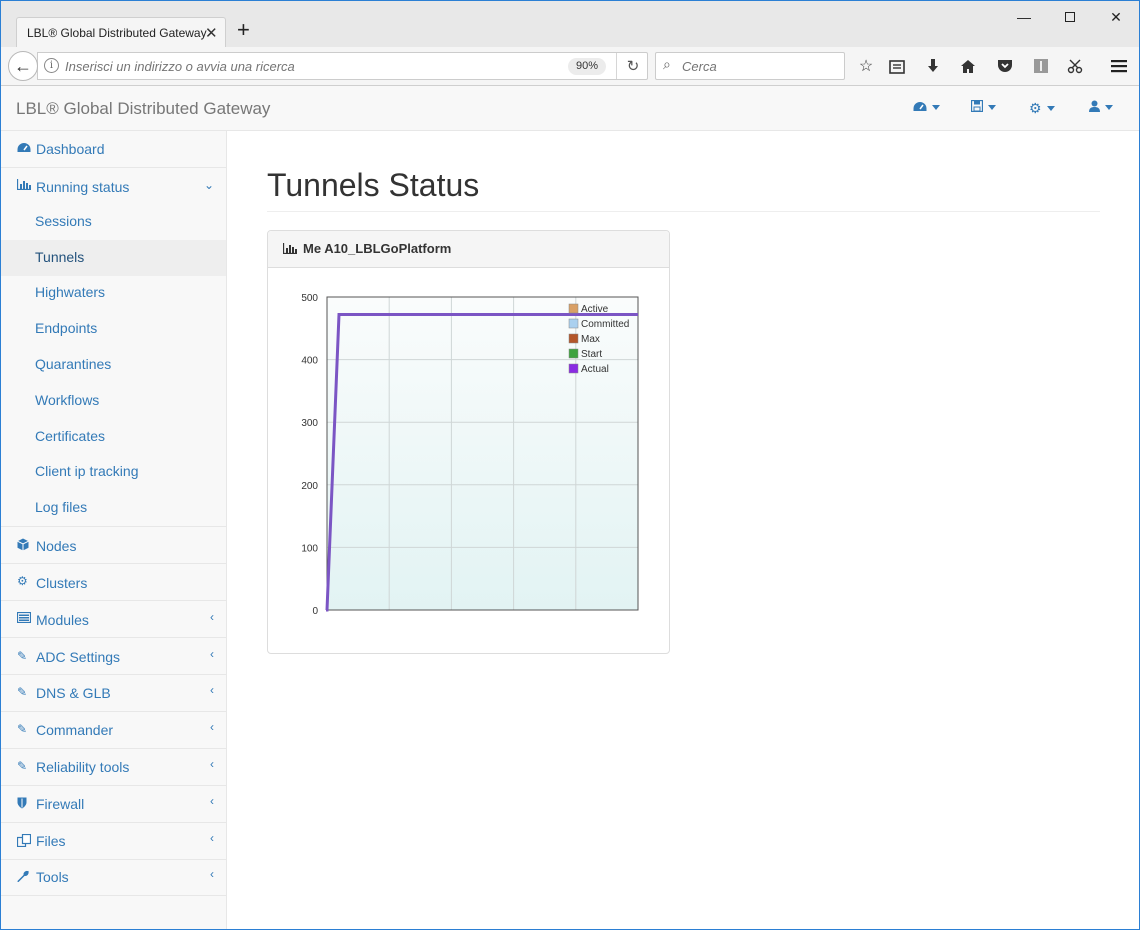 Image resolution: width=1140 pixels, height=930 pixels. What do you see at coordinates (1094, 106) in the screenshot?
I see `user-icon` at bounding box center [1094, 106].